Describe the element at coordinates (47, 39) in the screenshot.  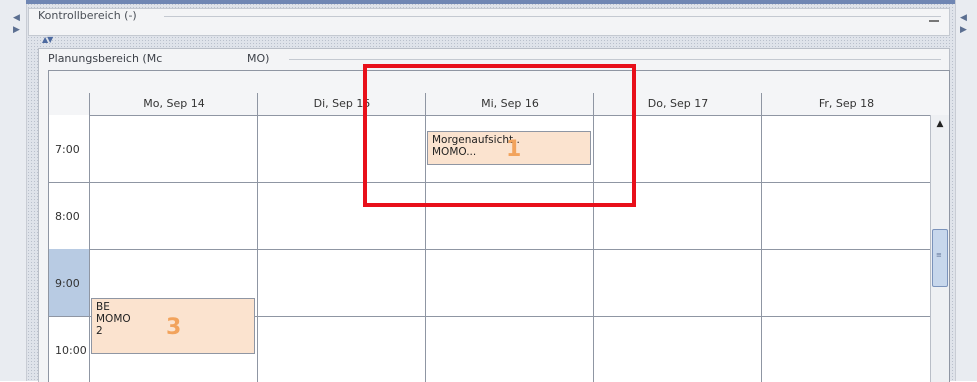
I see `splitter-arrows-icon: ▲▼` at that location.